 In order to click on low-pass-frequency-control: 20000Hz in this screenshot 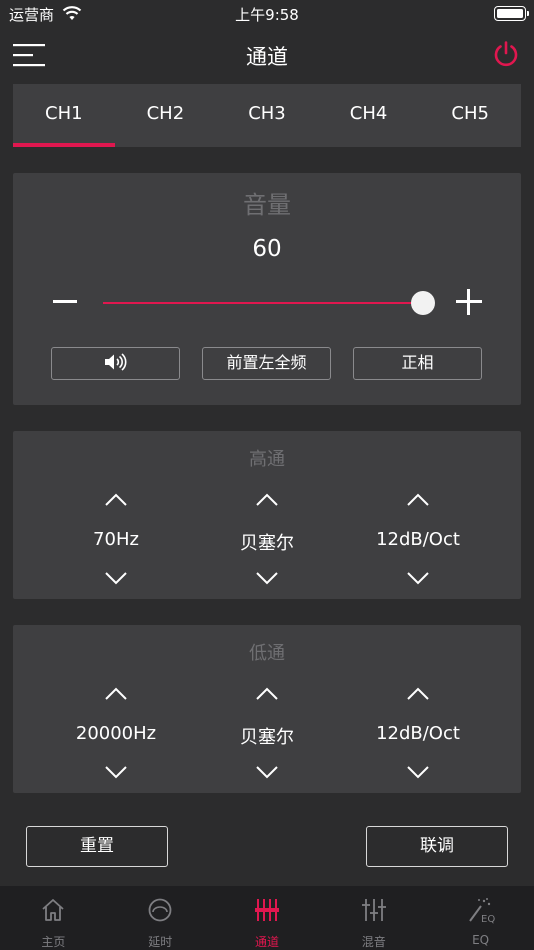, I will do `click(116, 733)`.